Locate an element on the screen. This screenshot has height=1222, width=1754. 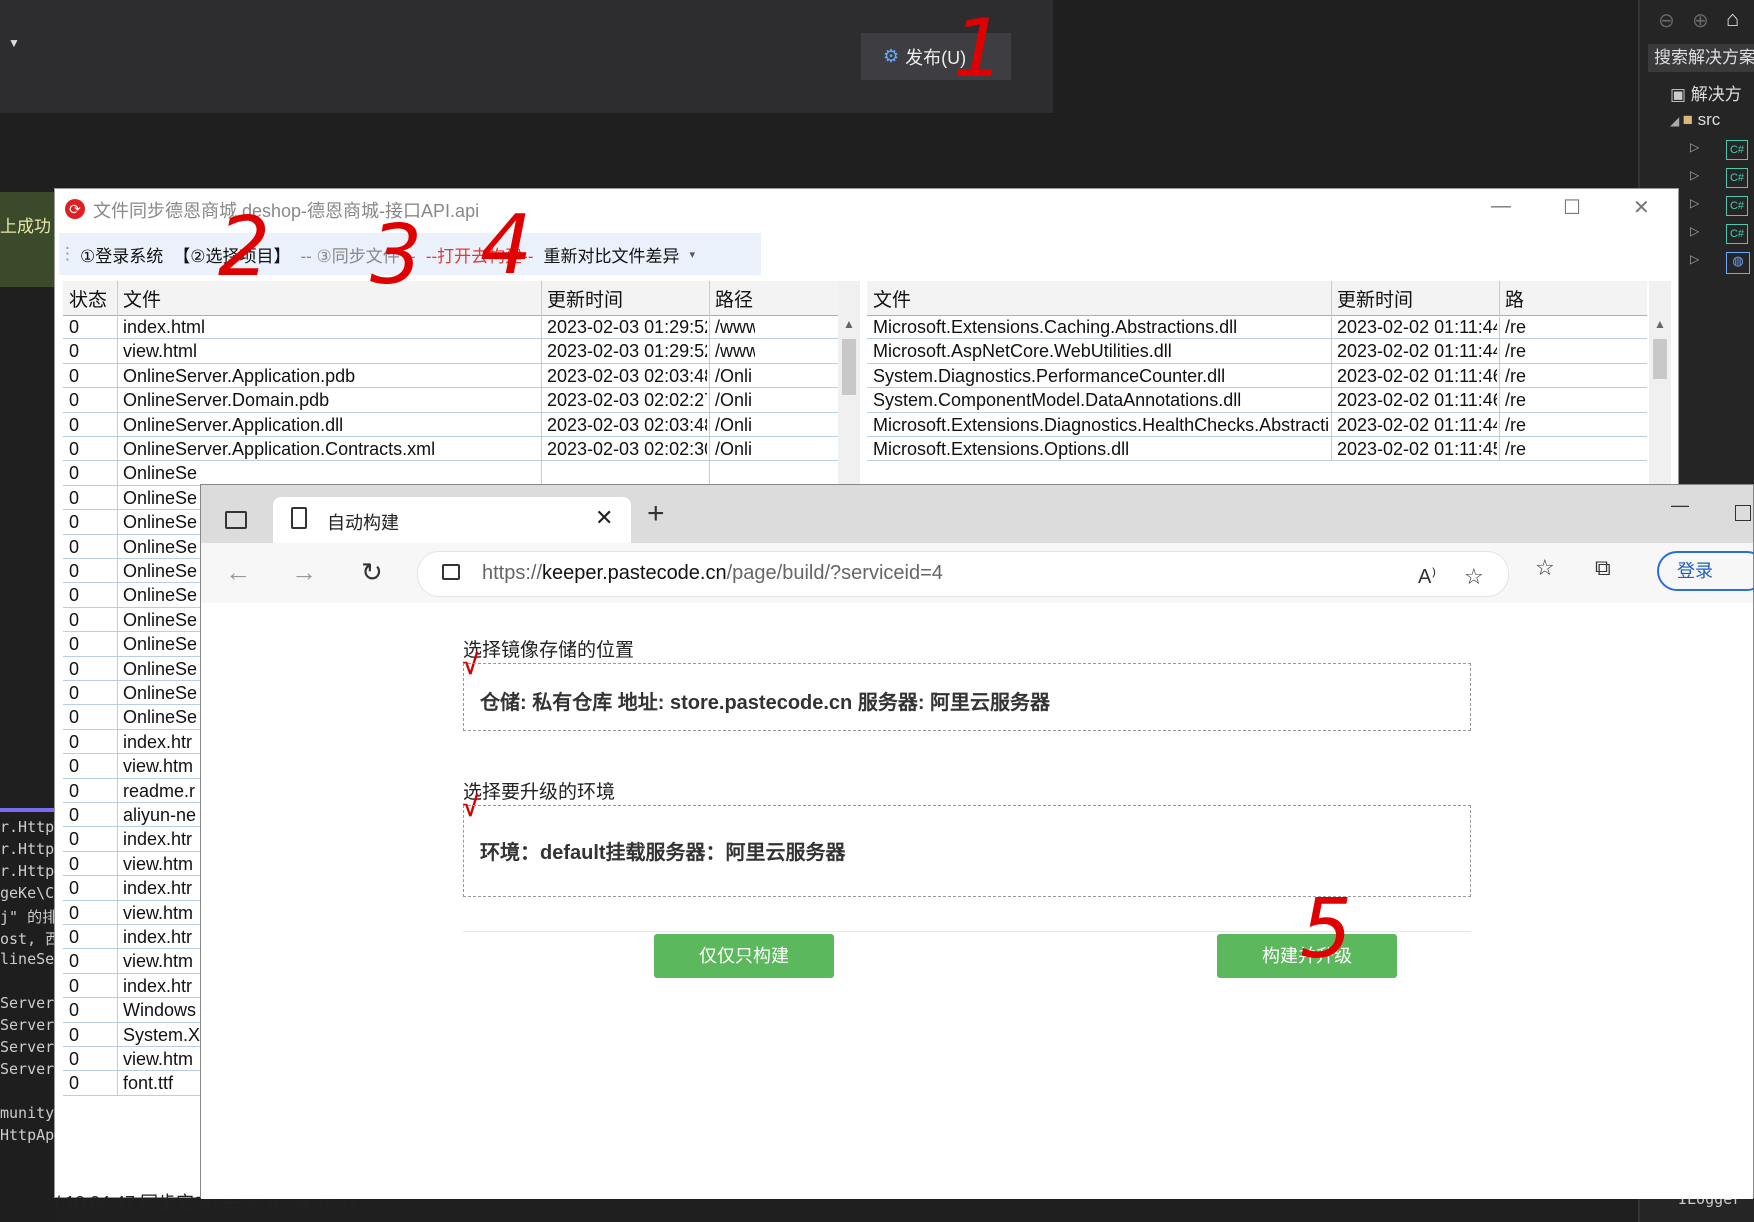
sync-title-bar: ⟳ 文件同步德恩商城.deshop-德恩商城-接口API.api — ☐ ✕ is located at coordinates (866, 208).